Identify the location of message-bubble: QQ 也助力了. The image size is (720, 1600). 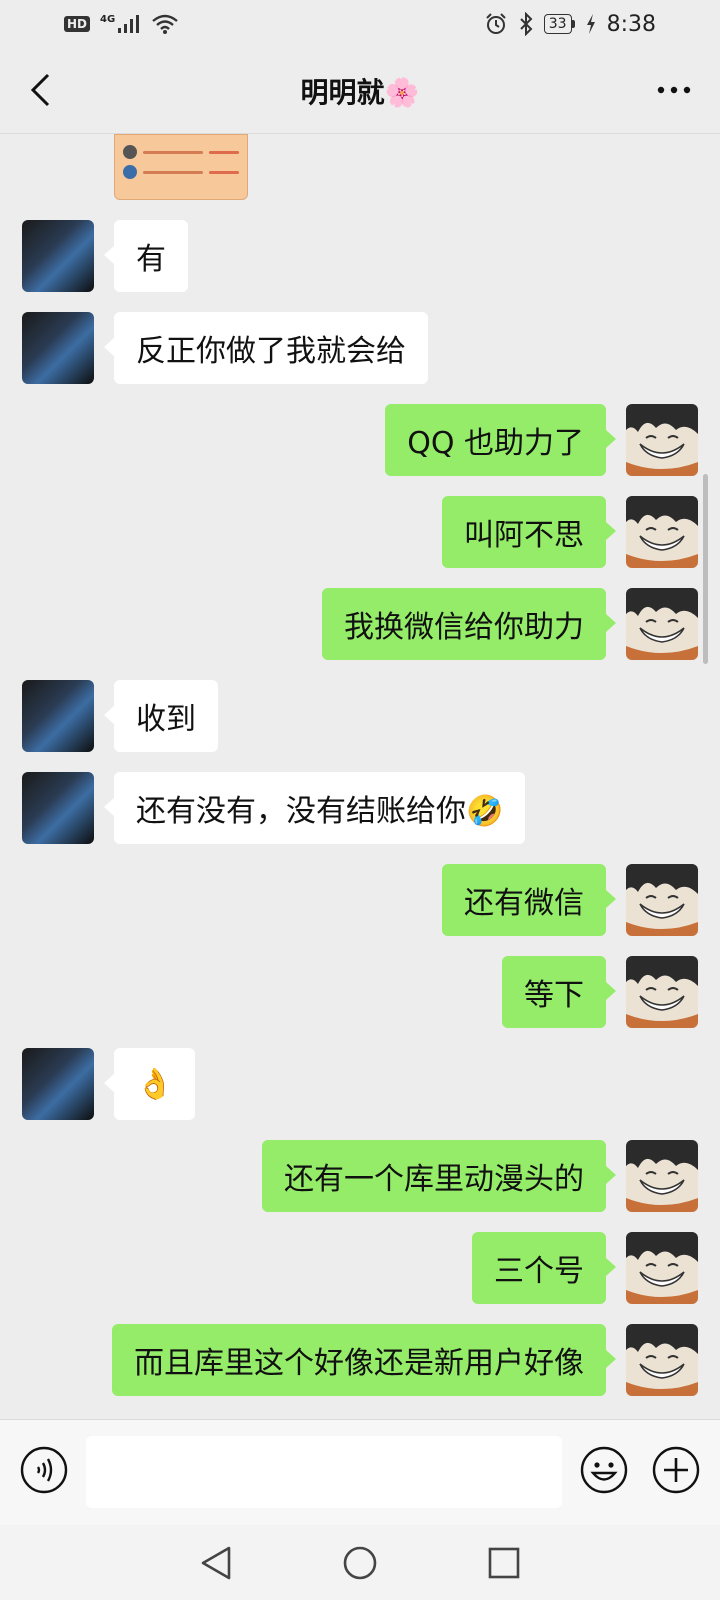
(500, 440).